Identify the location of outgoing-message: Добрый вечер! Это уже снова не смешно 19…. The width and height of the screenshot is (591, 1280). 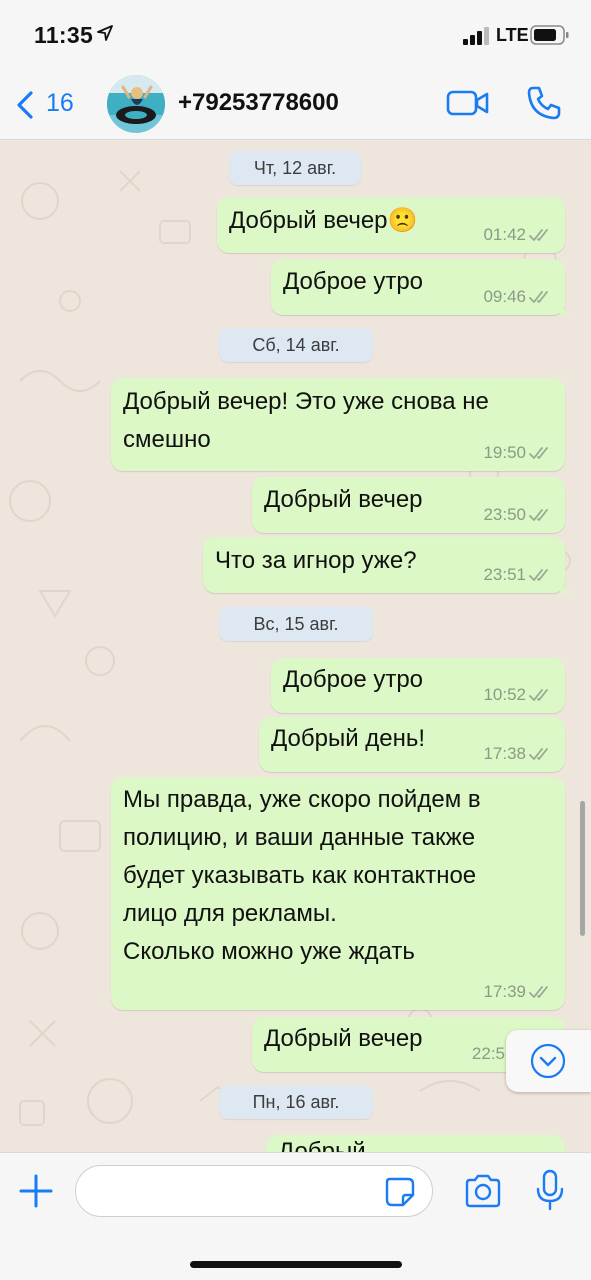
(338, 424).